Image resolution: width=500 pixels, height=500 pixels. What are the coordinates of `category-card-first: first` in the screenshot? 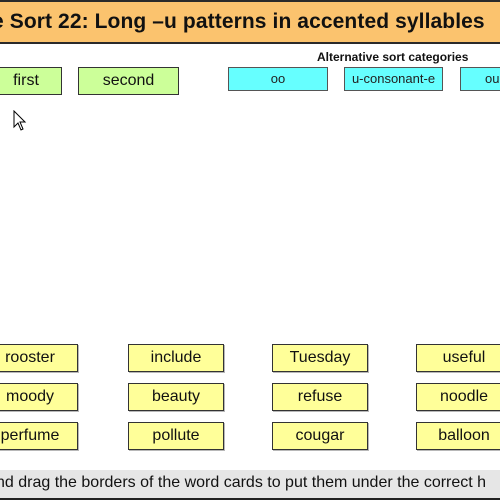 It's located at (31, 81).